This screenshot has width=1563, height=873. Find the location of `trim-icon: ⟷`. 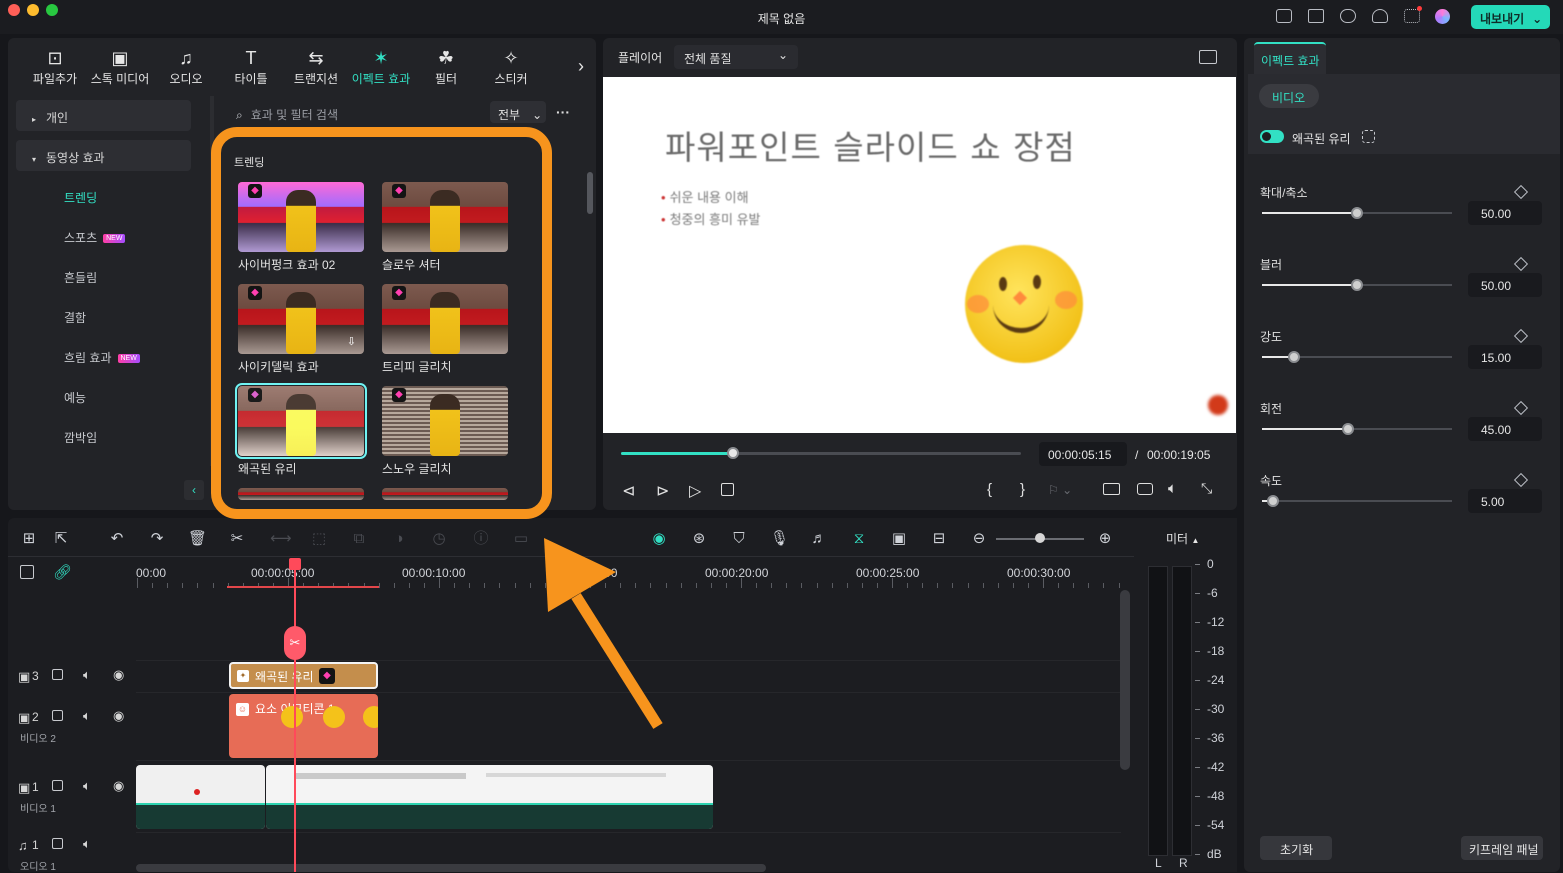

trim-icon: ⟷ is located at coordinates (281, 539).